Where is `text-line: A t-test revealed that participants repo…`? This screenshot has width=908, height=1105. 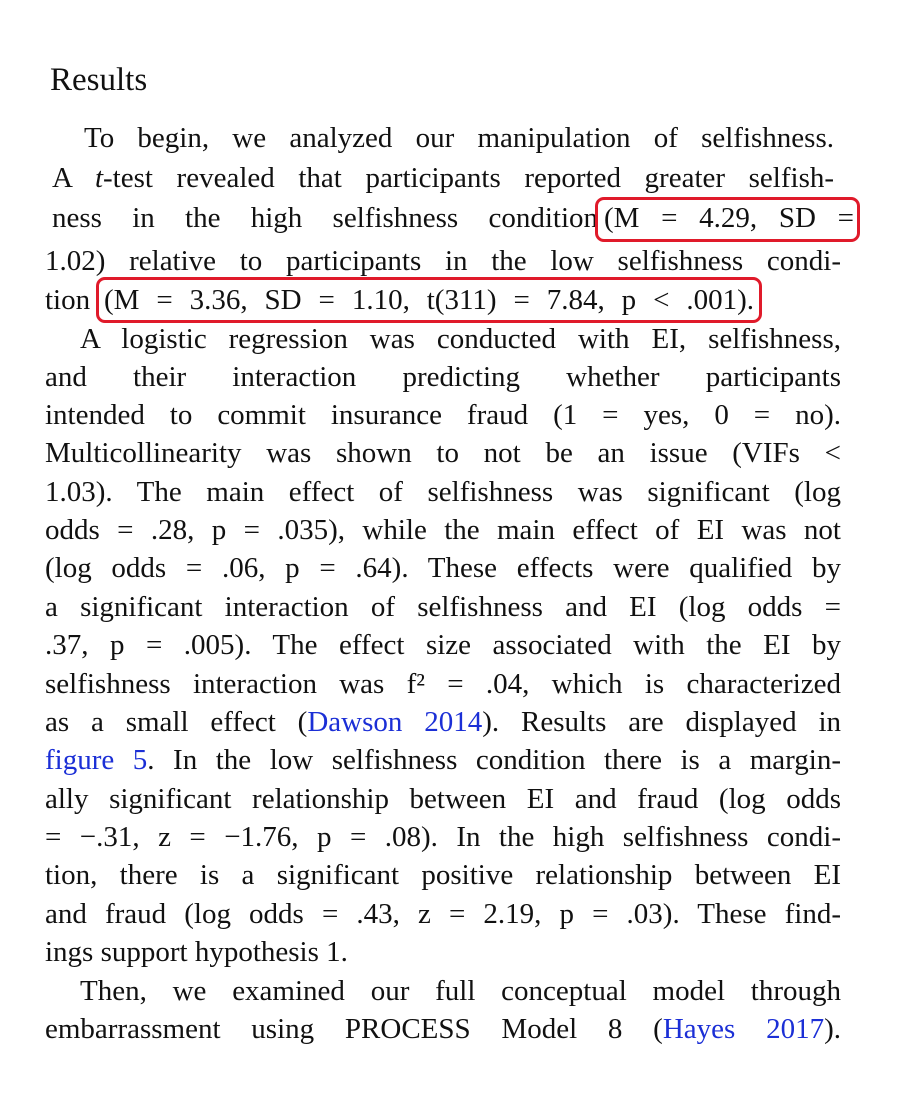 text-line: A t-test revealed that participants repo… is located at coordinates (443, 178).